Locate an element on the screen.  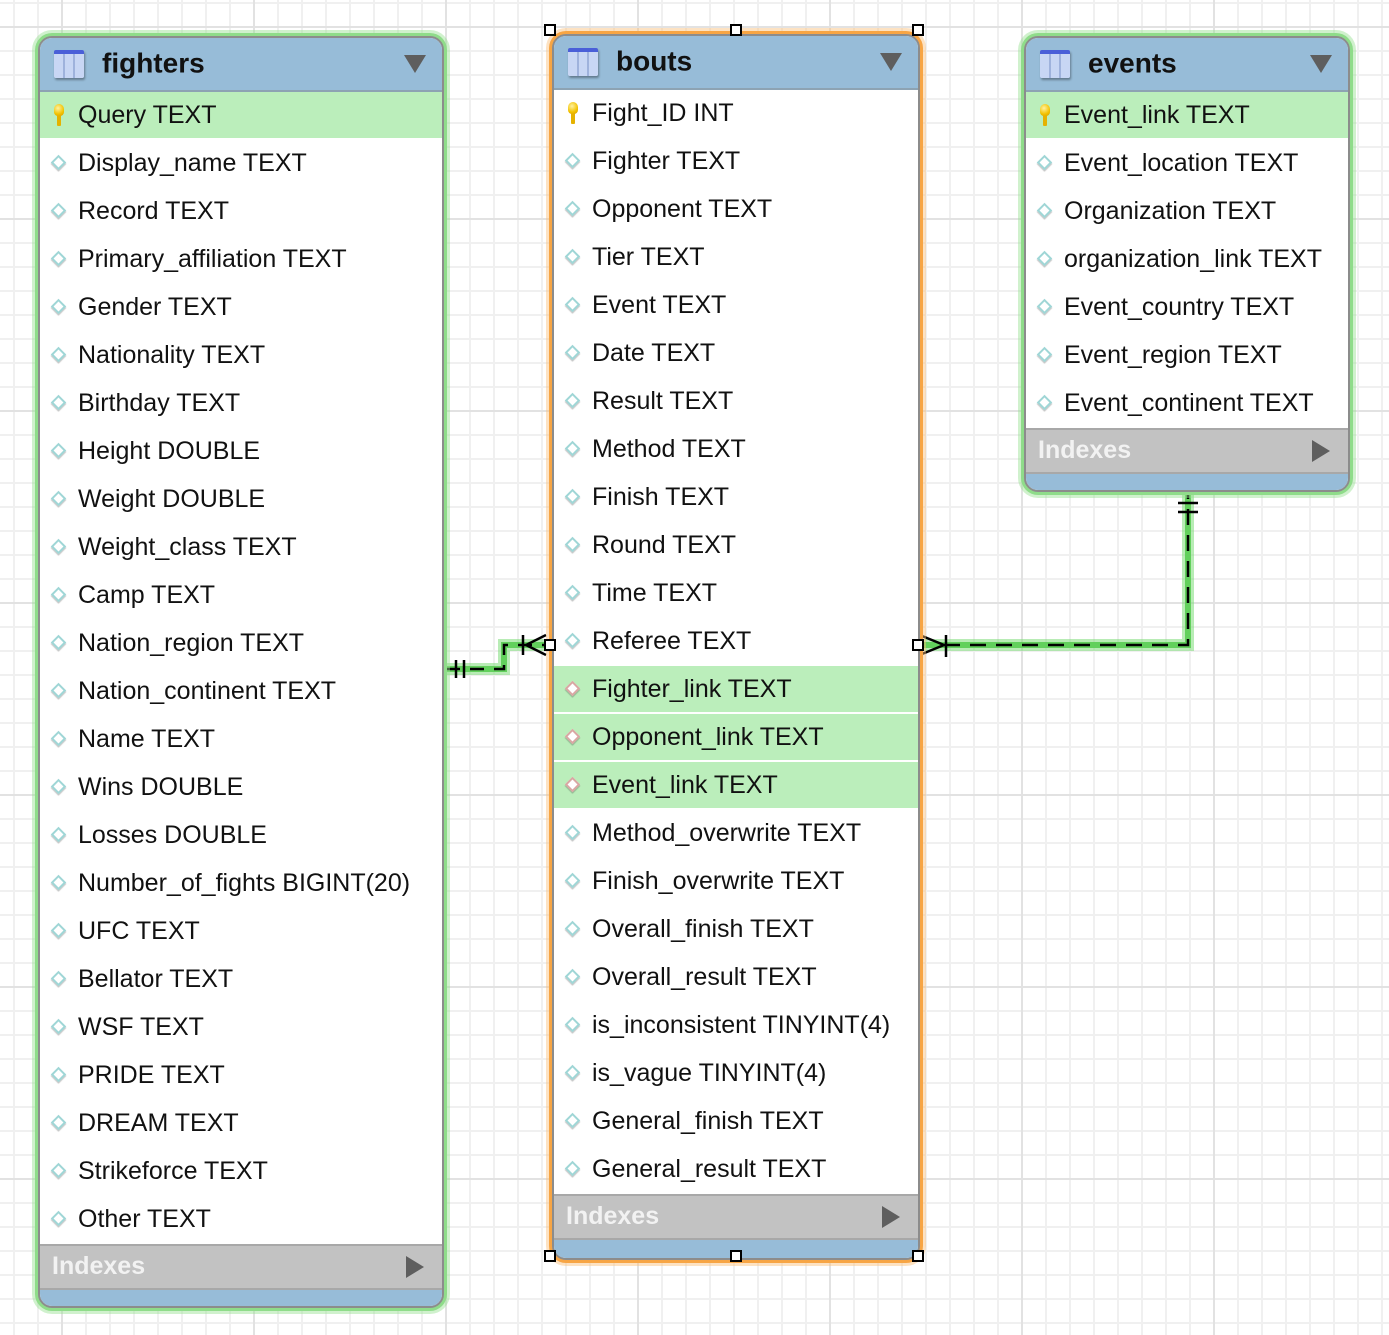
resize-handle-bottom is located at coordinates (736, 1256).